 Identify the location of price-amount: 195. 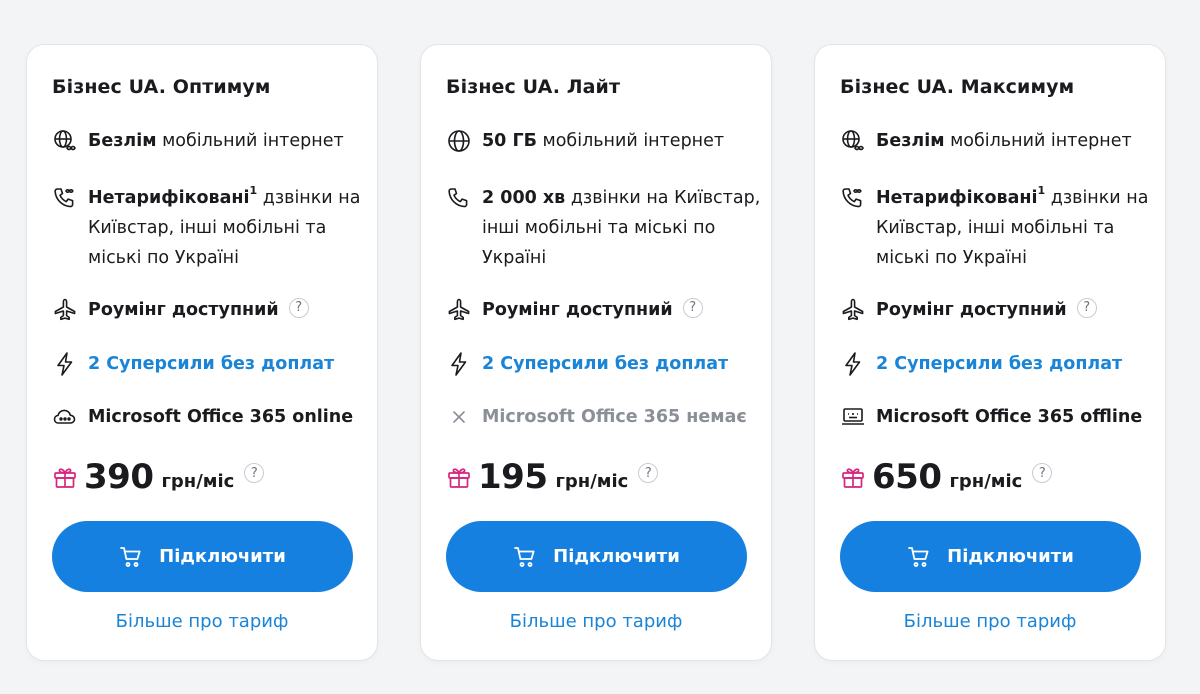
(513, 477).